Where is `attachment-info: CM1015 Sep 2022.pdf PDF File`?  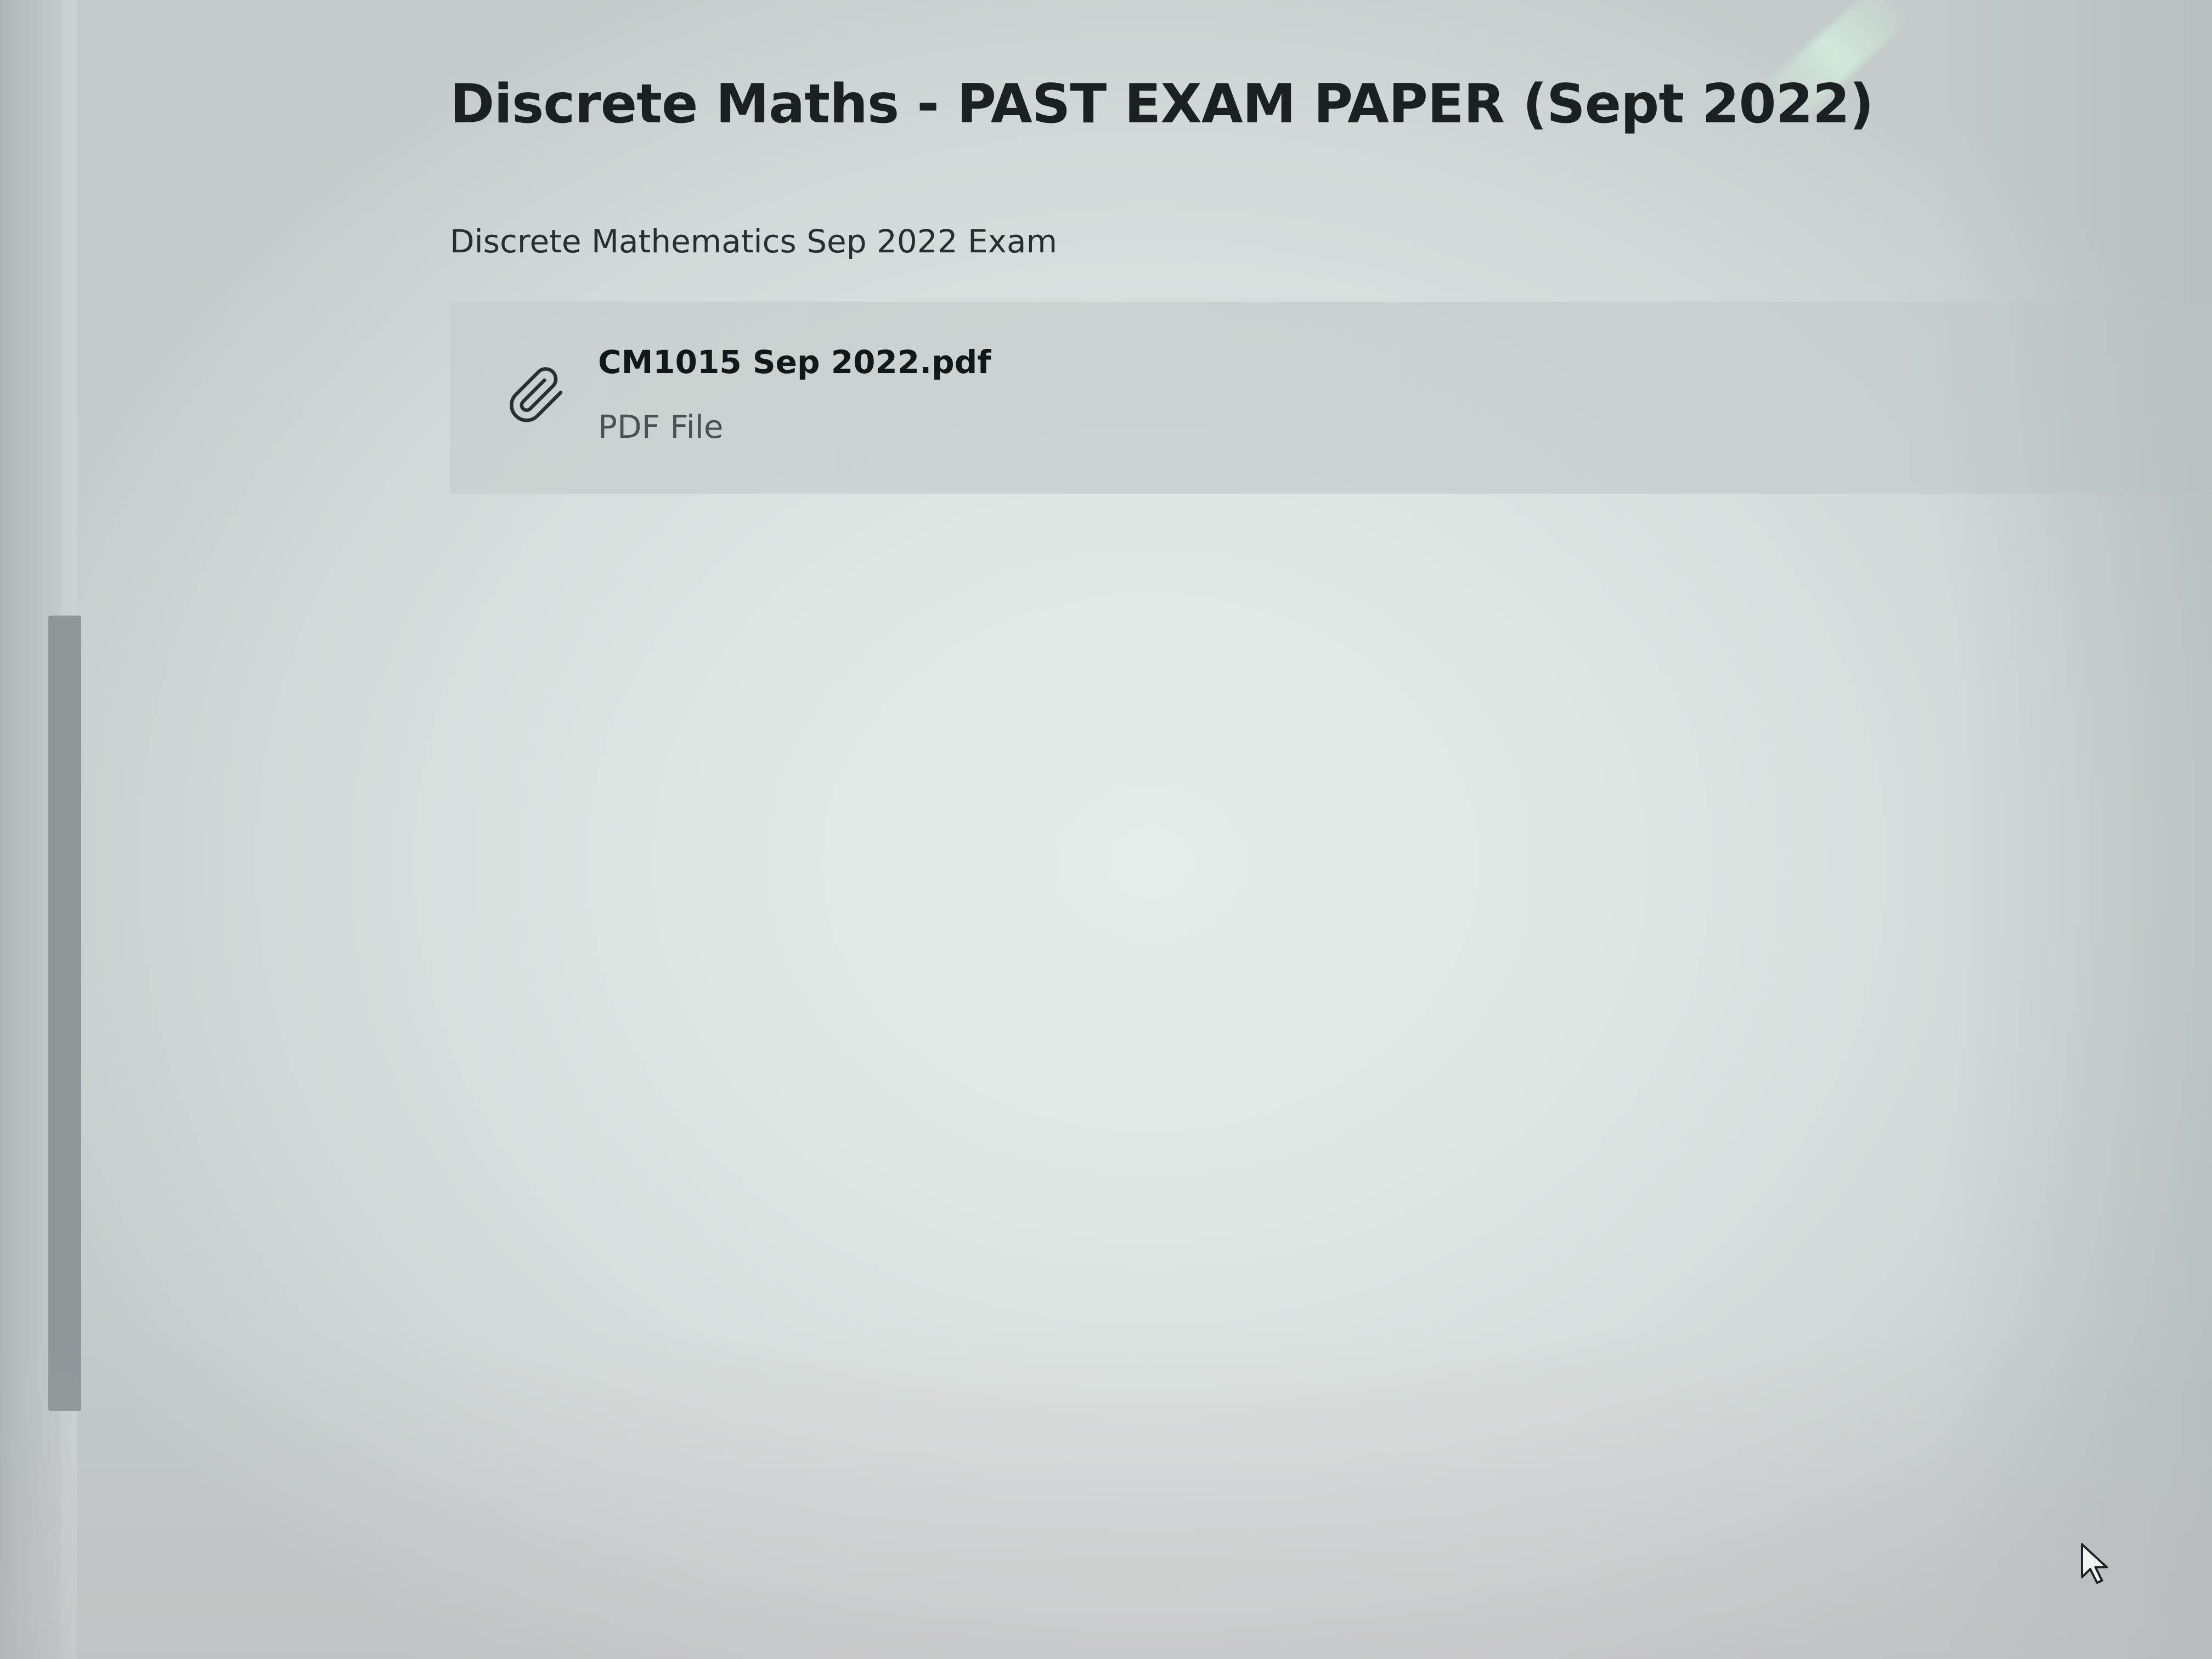 attachment-info: CM1015 Sep 2022.pdf PDF File is located at coordinates (794, 394).